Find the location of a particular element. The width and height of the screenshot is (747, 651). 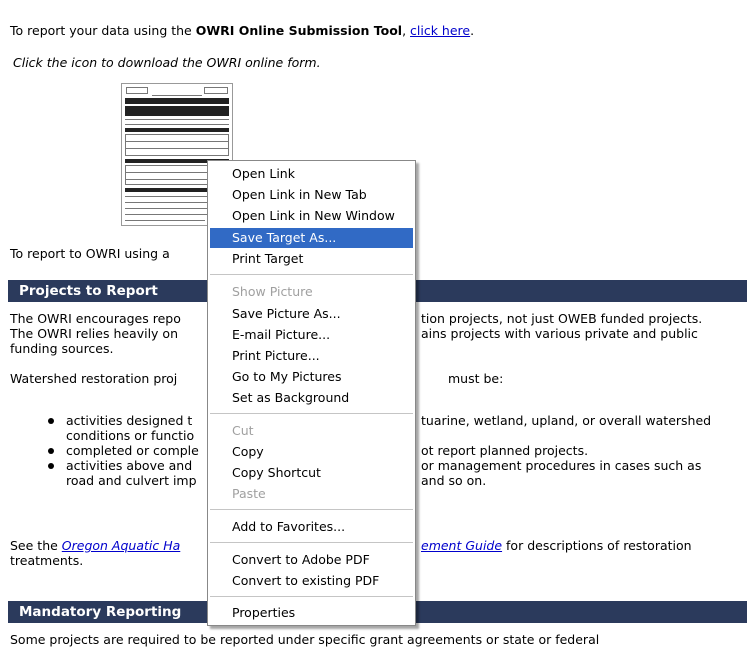

bullet-text: activities designed t is located at coordinates (129, 420).